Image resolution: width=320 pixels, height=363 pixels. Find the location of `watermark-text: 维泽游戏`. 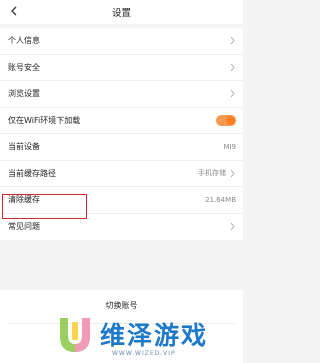

watermark-text: 维泽游戏 is located at coordinates (154, 335).